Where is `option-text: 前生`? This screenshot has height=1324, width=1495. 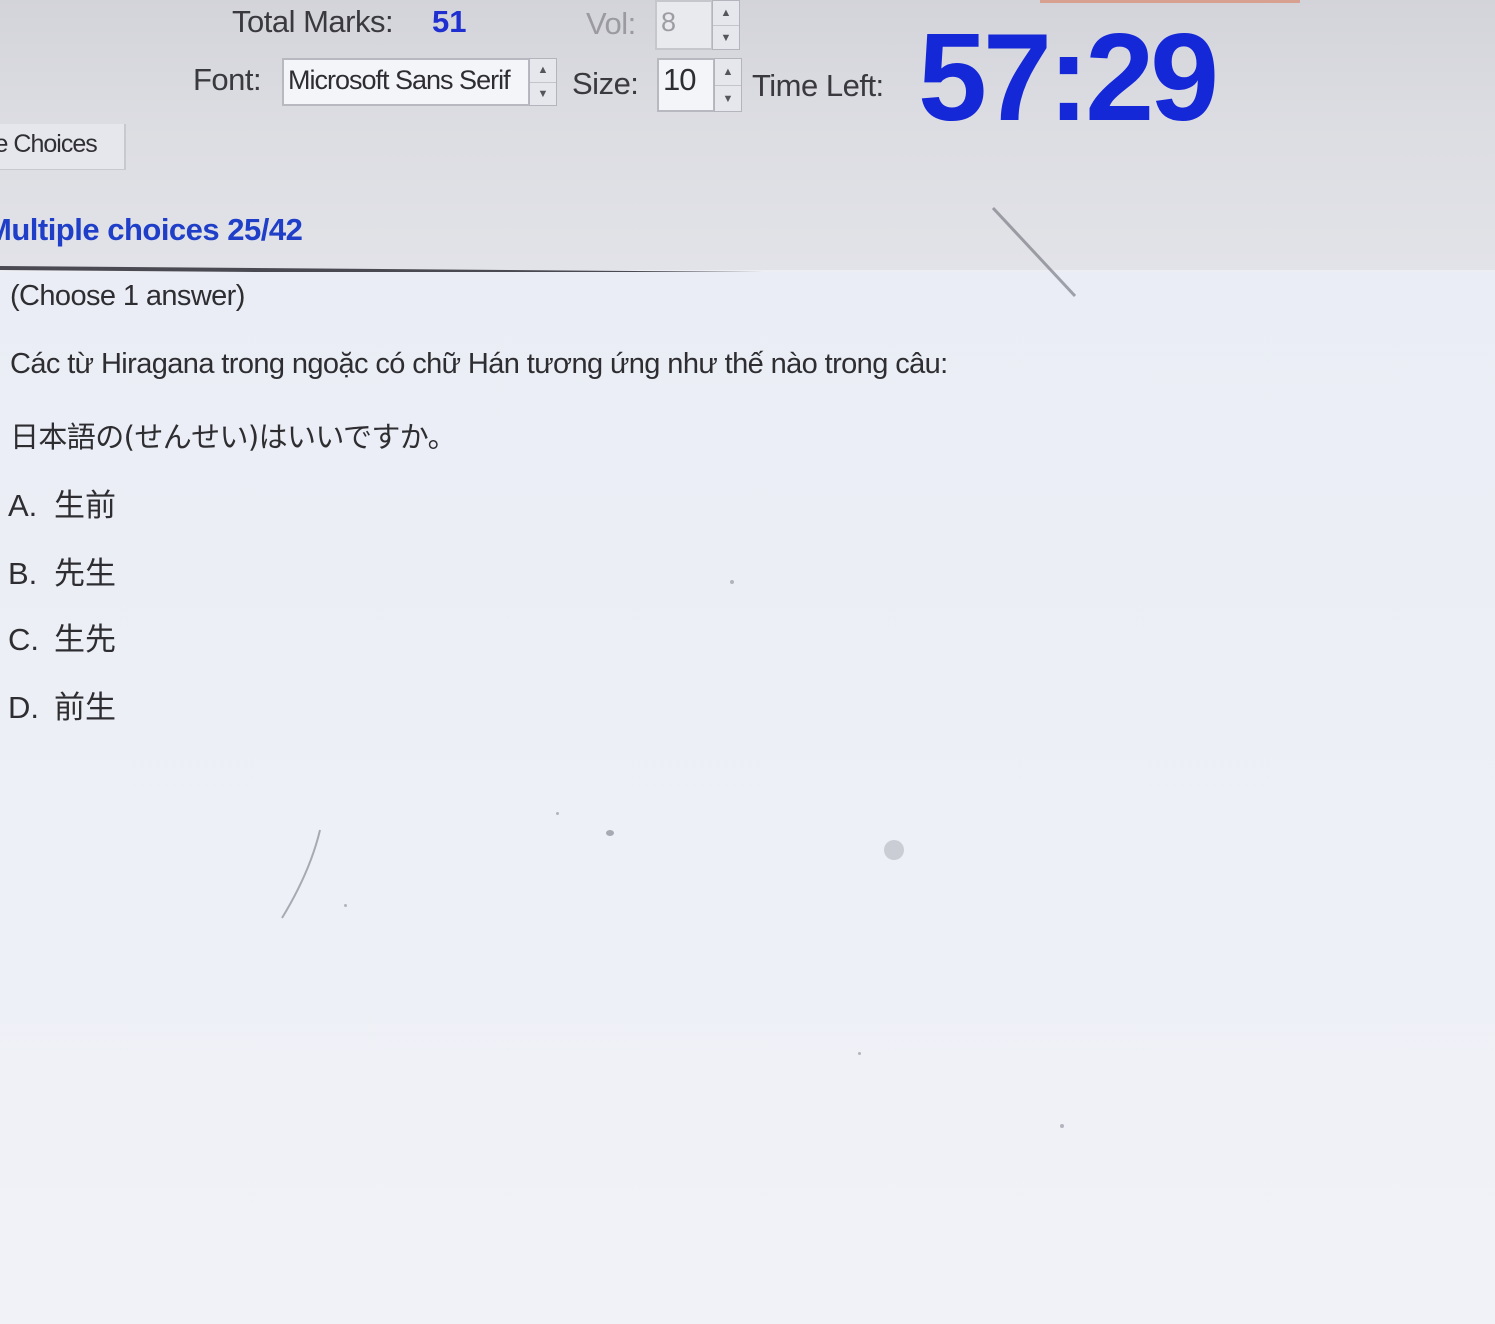
option-text: 前生 is located at coordinates (85, 708).